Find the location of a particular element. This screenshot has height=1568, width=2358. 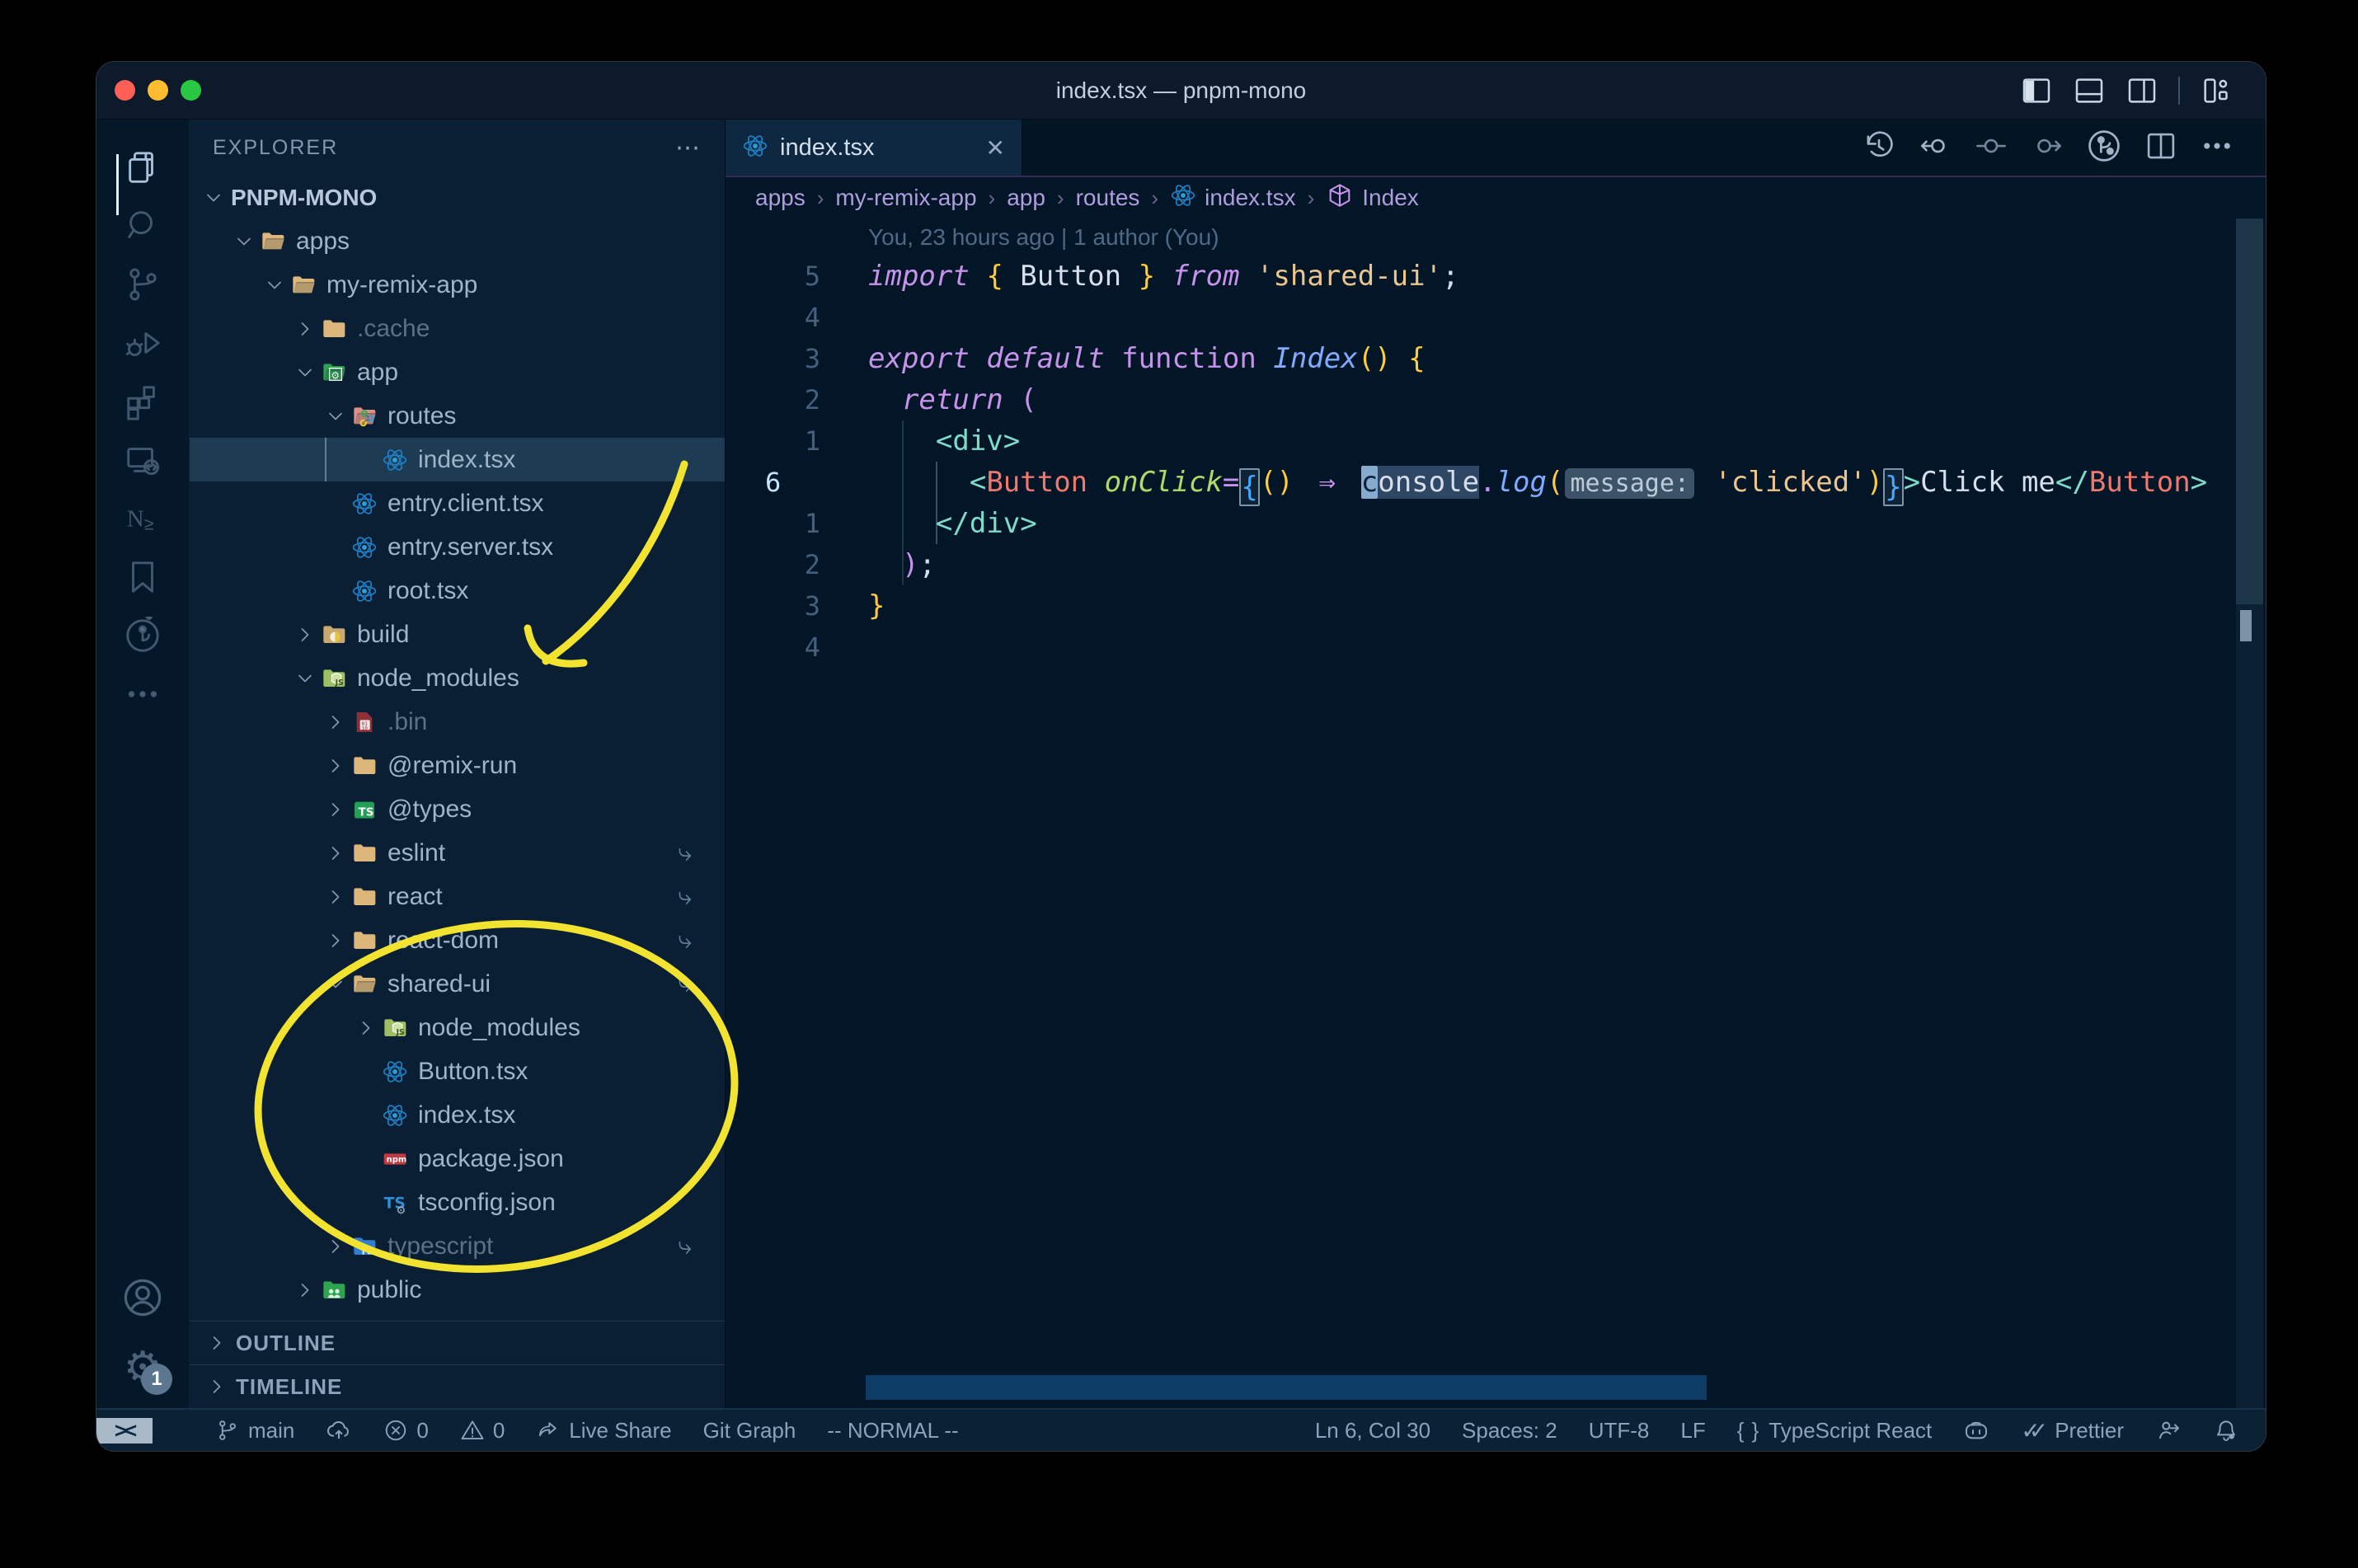

tree-item-label: .cache is located at coordinates (394, 328).